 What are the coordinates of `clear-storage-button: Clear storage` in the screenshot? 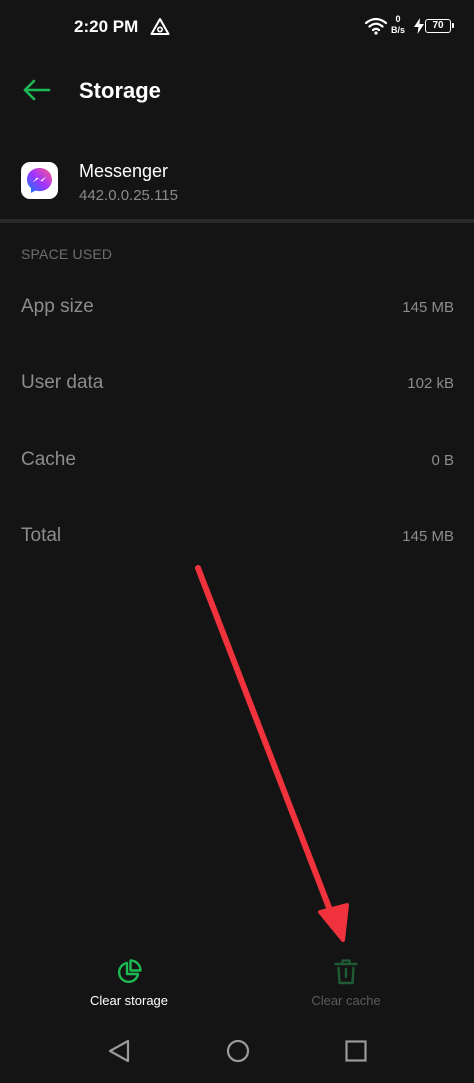 It's located at (129, 982).